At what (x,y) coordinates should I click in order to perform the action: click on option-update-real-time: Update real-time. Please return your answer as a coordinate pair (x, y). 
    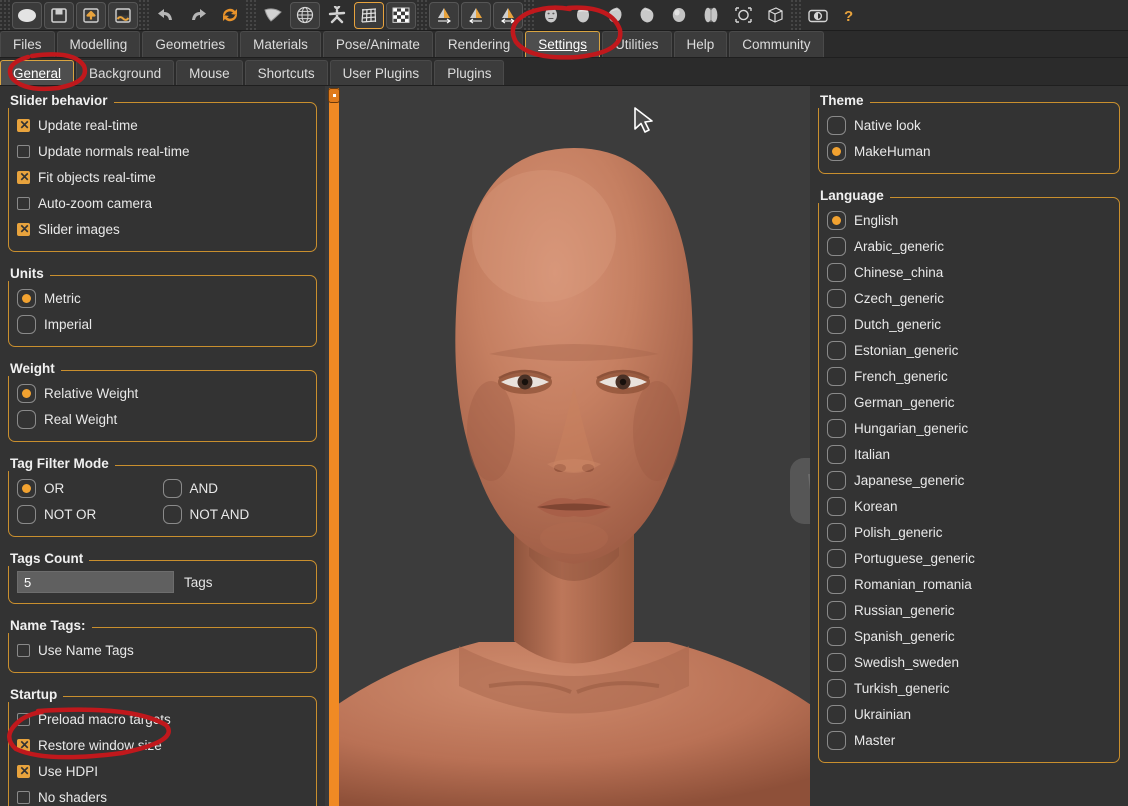
    Looking at the image, I should click on (162, 125).